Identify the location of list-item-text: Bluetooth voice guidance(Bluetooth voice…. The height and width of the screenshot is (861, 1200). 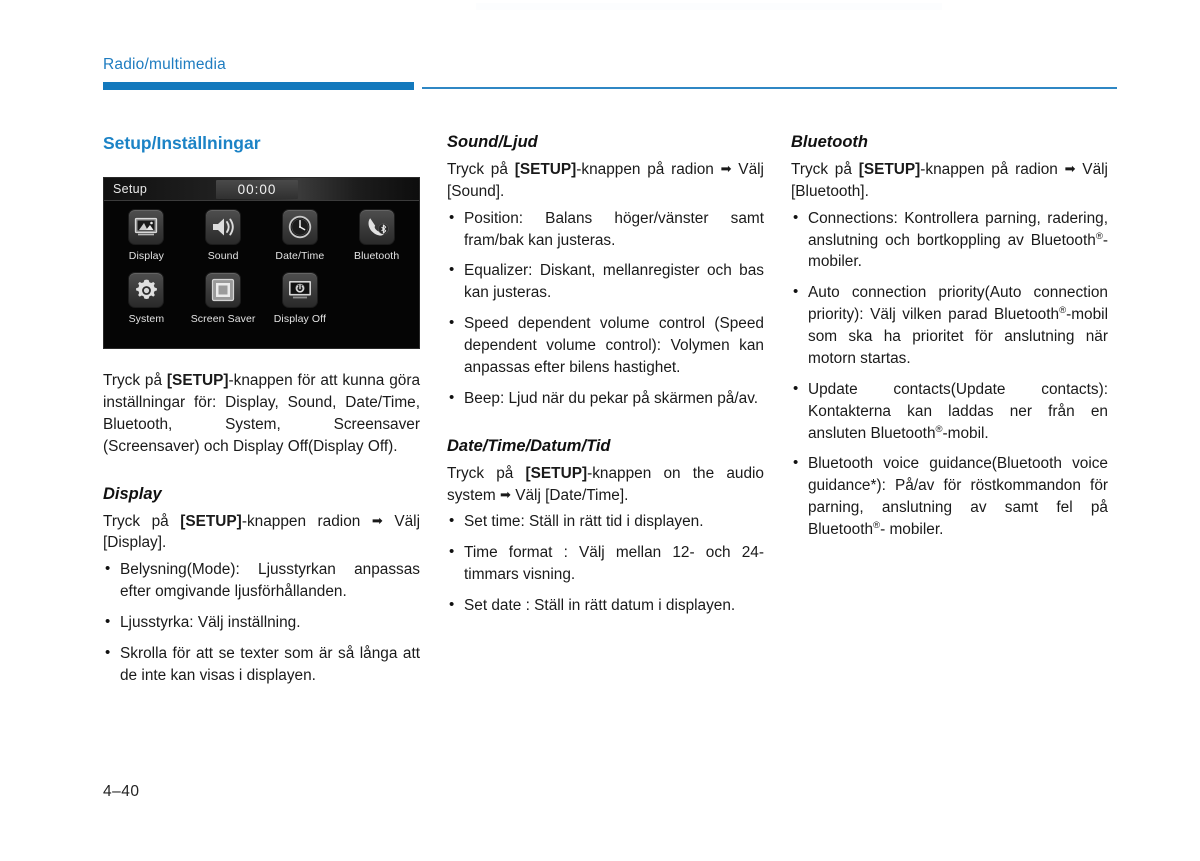
(958, 497).